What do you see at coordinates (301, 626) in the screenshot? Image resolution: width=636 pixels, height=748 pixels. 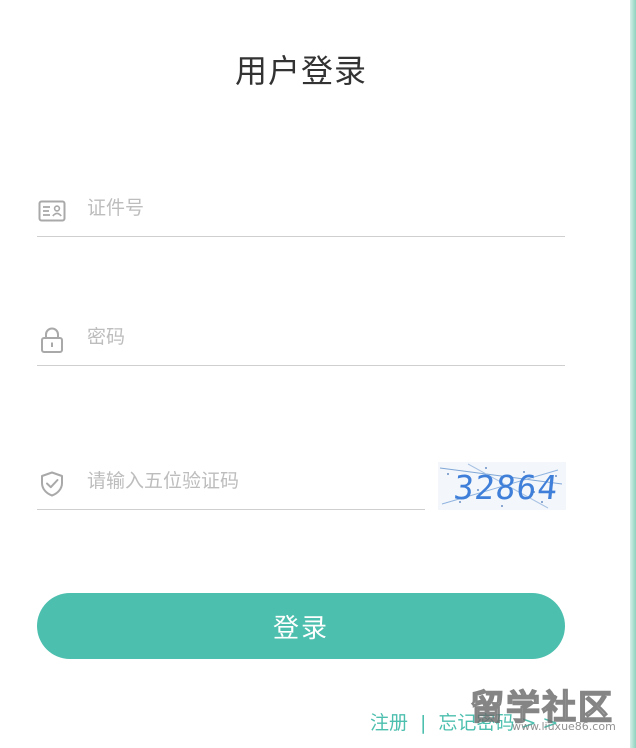 I see `login-button: 登录` at bounding box center [301, 626].